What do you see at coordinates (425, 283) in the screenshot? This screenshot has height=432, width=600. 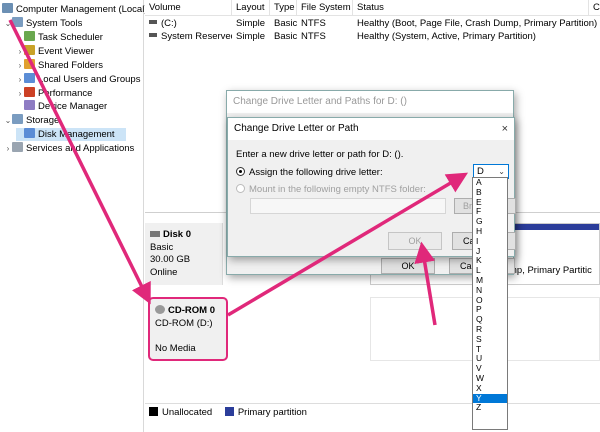 I see `arrow-to-ok` at bounding box center [425, 283].